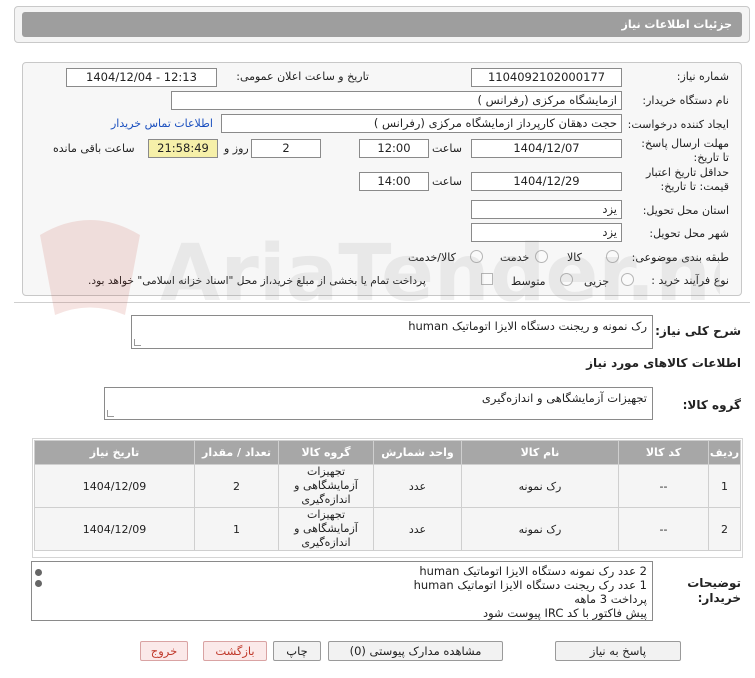  I want to click on category-label: طبقه بندی موضوعی:, so click(680, 257).